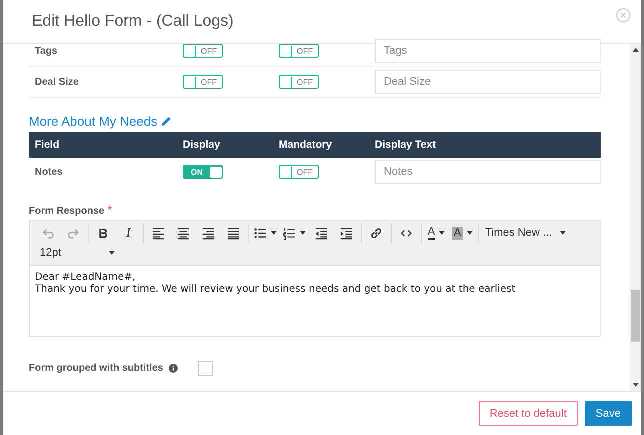  Describe the element at coordinates (462, 233) in the screenshot. I see `highlight-button: A` at that location.